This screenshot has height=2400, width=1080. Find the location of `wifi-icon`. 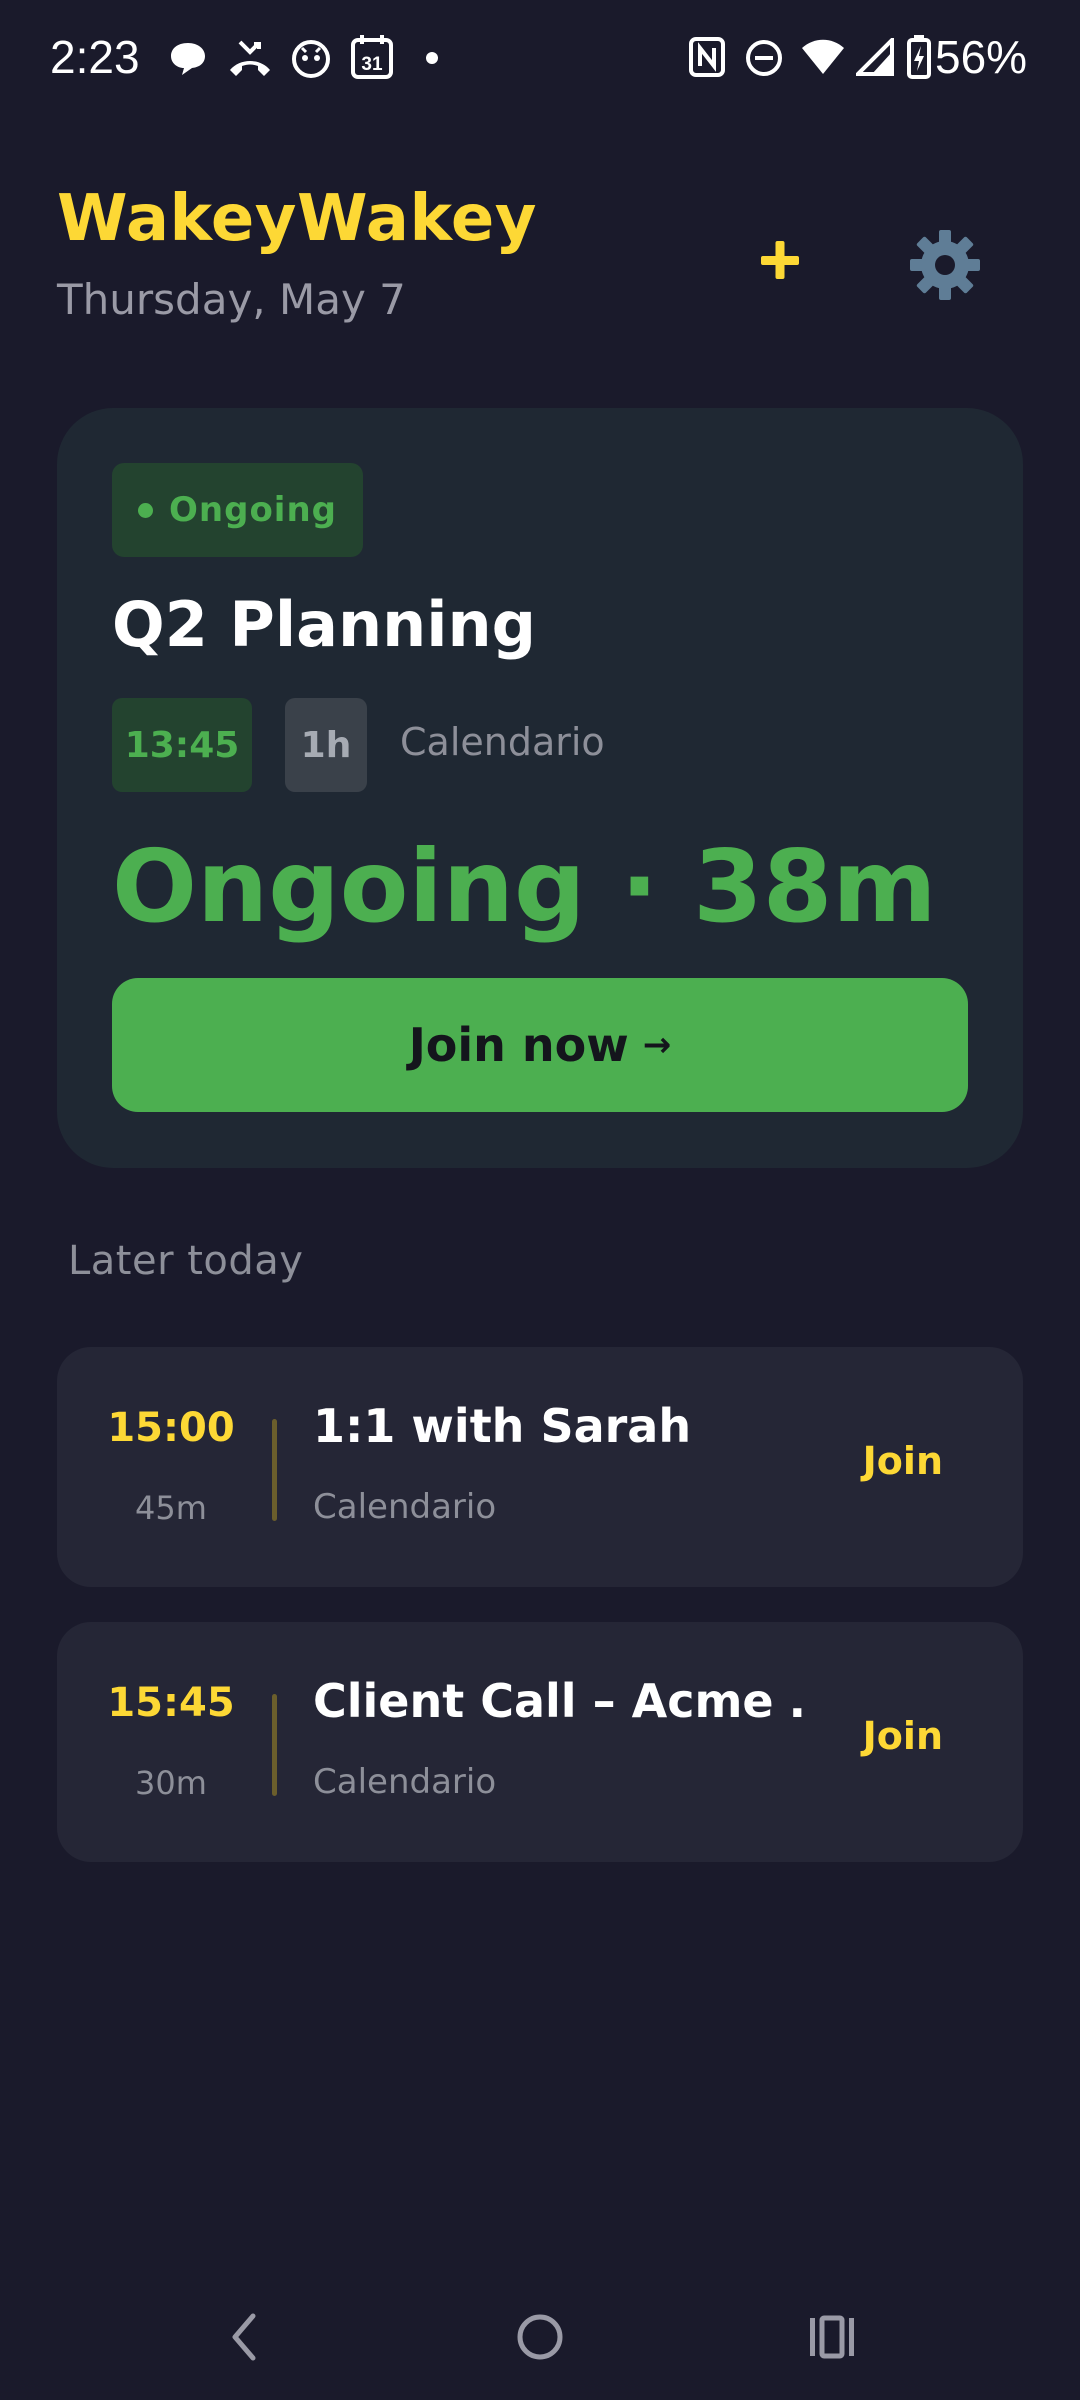

wifi-icon is located at coordinates (823, 56).